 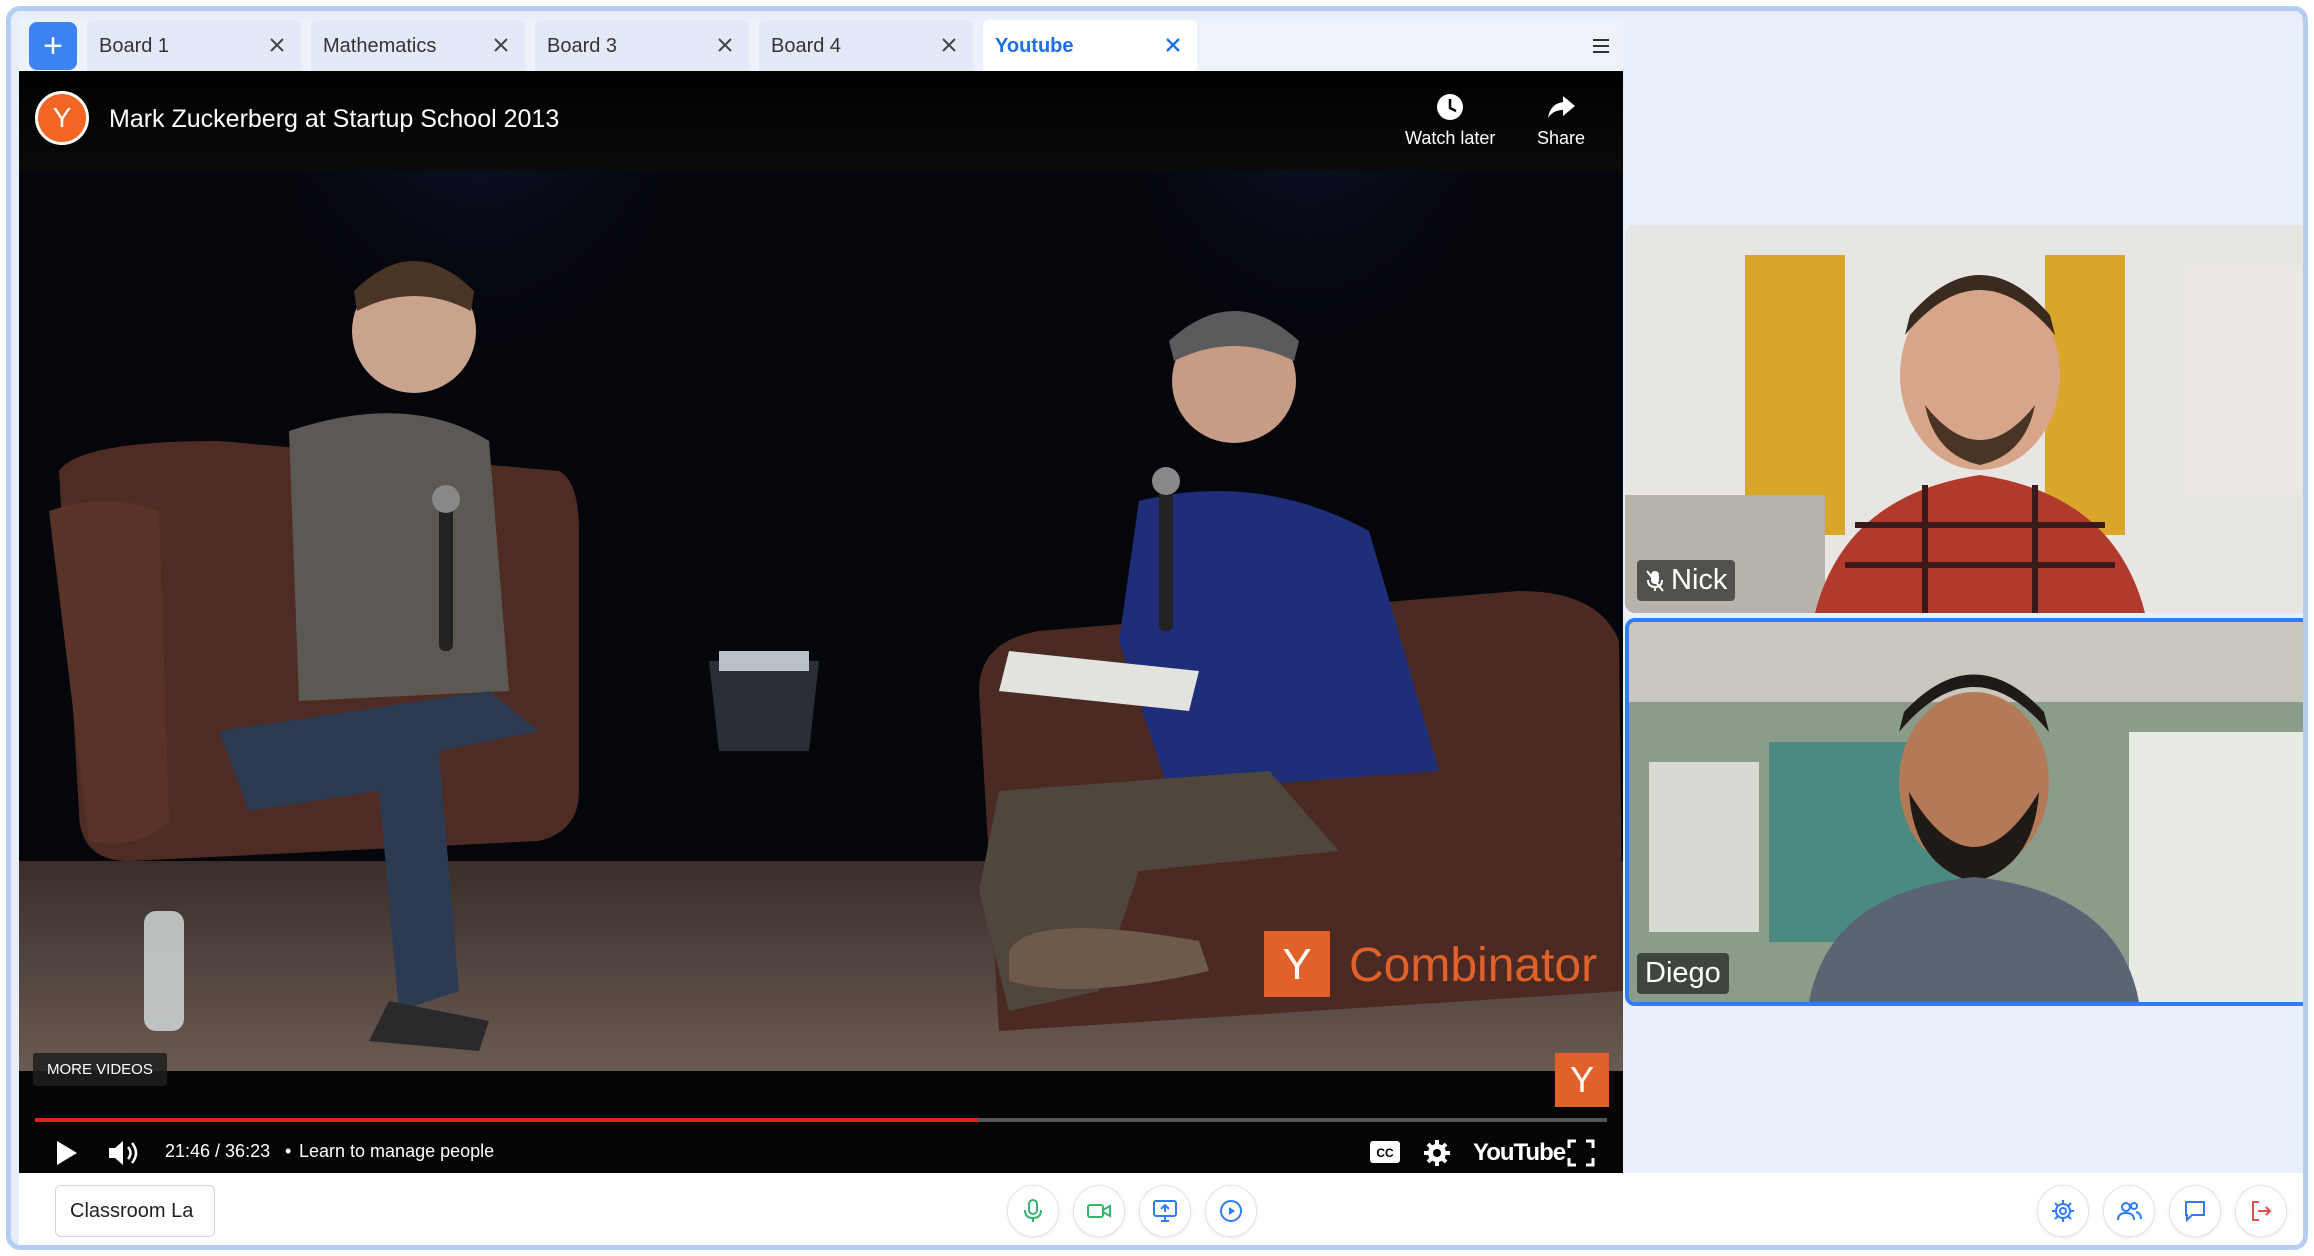 I want to click on watch-later-label: Watch later, so click(x=1450, y=138).